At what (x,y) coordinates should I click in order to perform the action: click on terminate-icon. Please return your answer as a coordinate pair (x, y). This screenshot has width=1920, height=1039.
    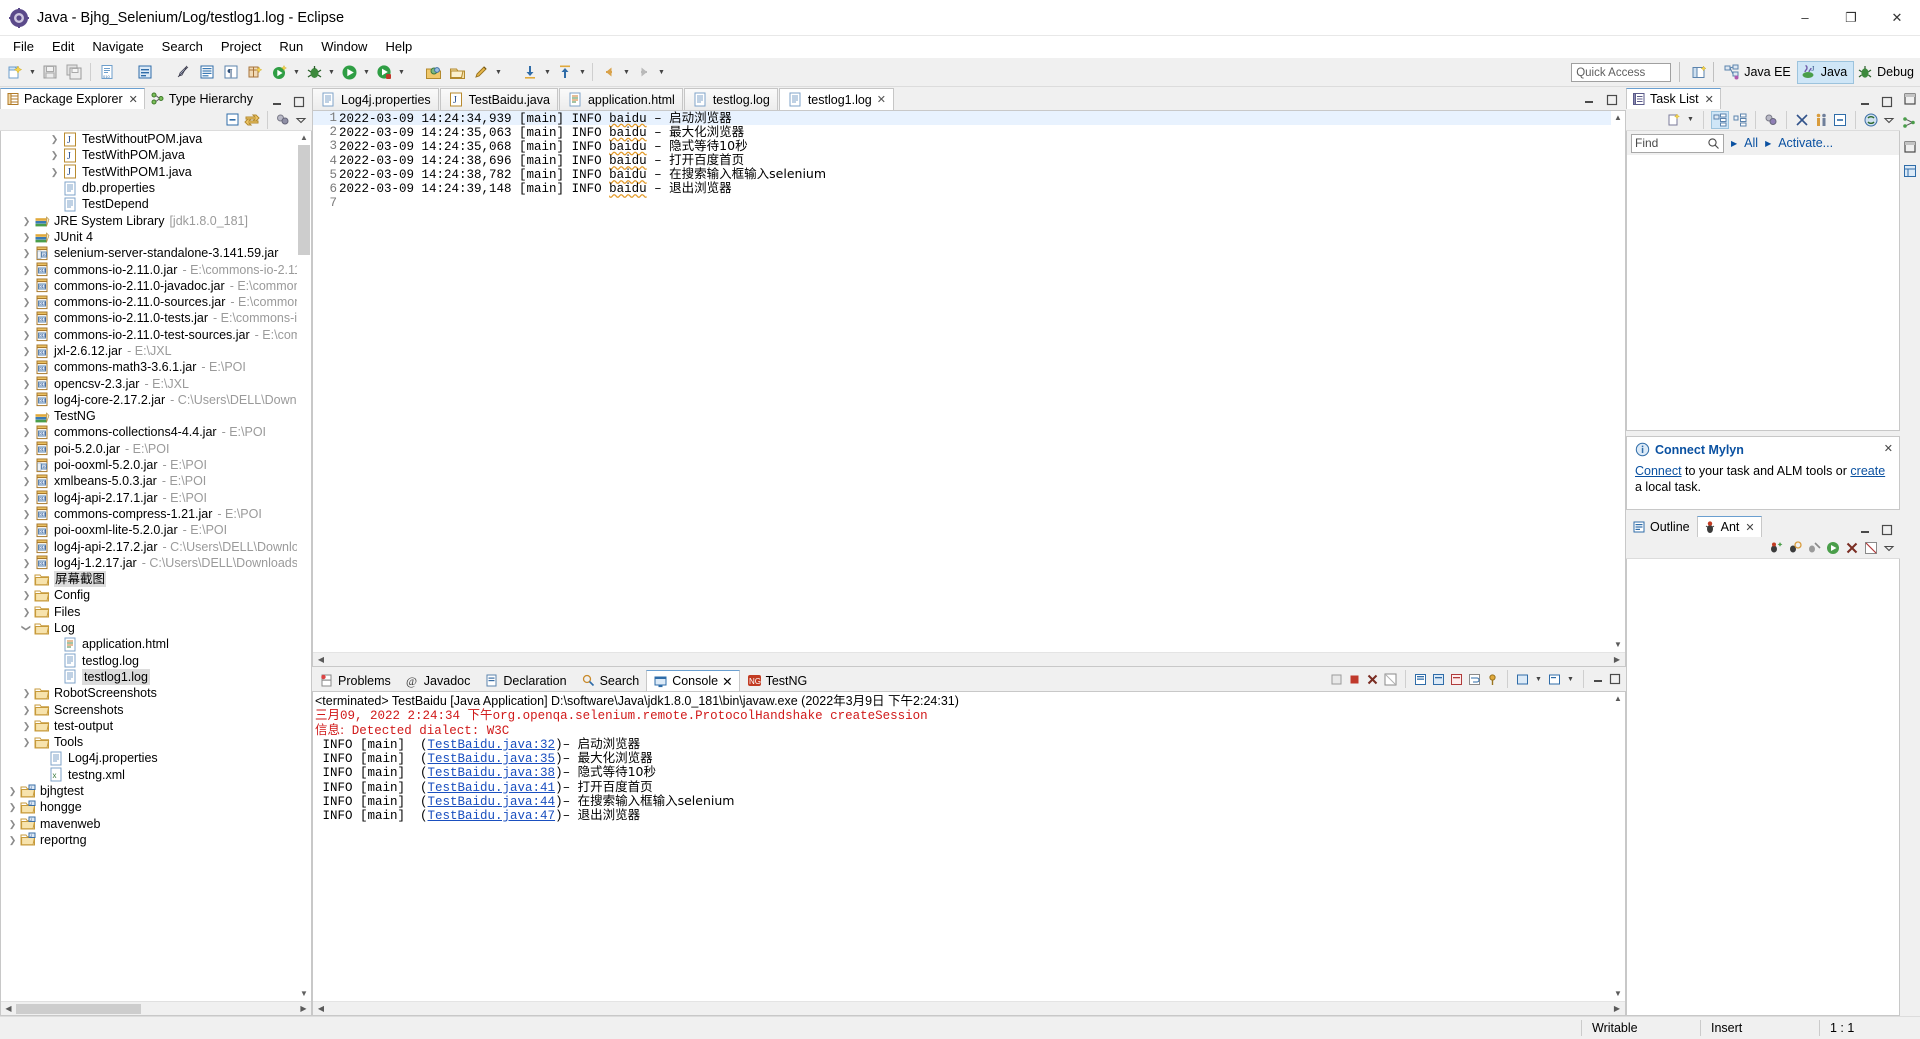
    Looking at the image, I should click on (1354, 679).